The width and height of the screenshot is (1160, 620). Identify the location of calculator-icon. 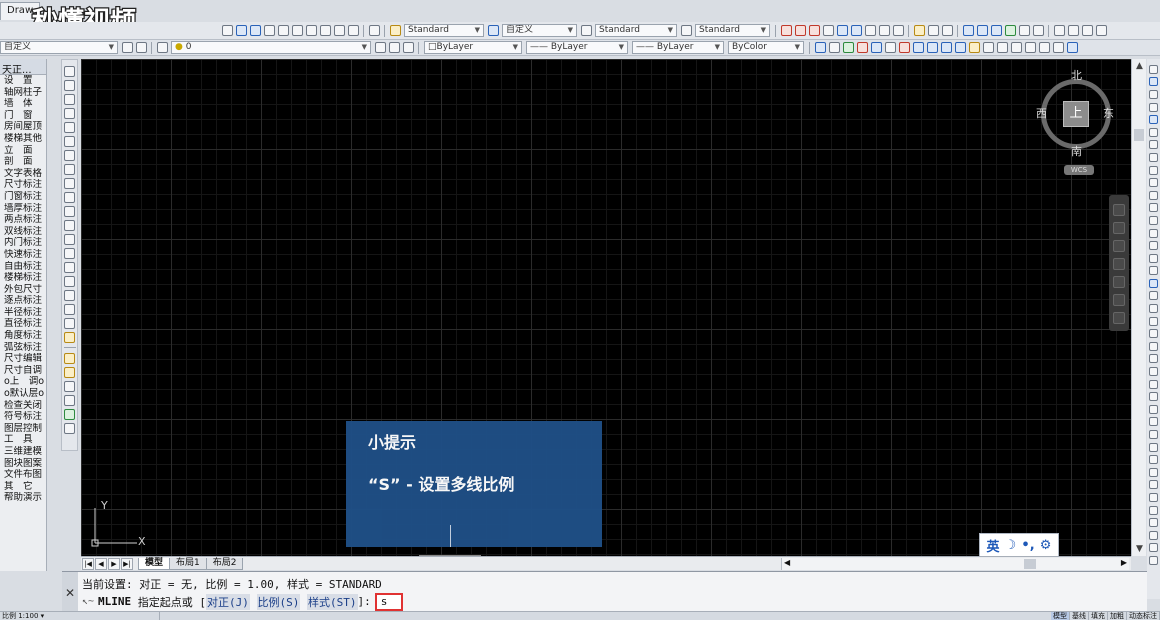
(353, 30).